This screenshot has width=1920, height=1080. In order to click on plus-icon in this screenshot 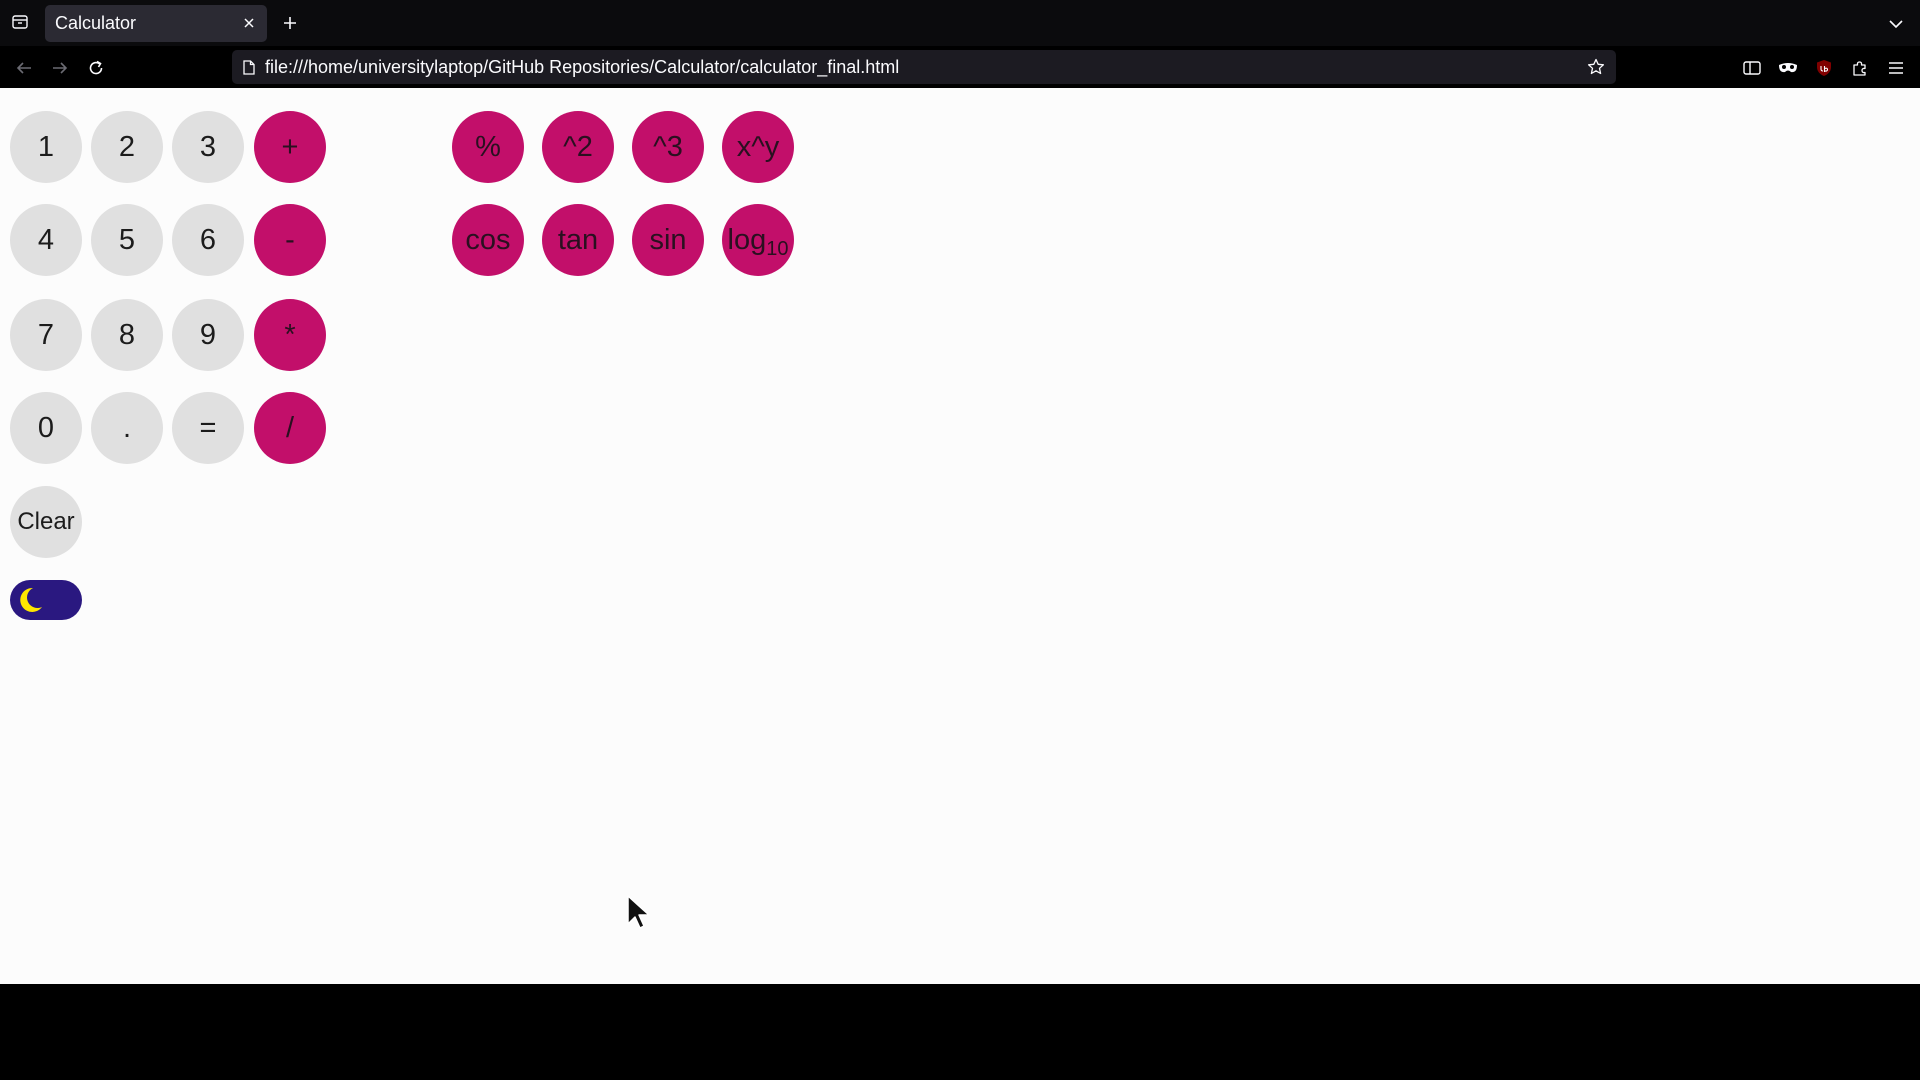, I will do `click(290, 23)`.